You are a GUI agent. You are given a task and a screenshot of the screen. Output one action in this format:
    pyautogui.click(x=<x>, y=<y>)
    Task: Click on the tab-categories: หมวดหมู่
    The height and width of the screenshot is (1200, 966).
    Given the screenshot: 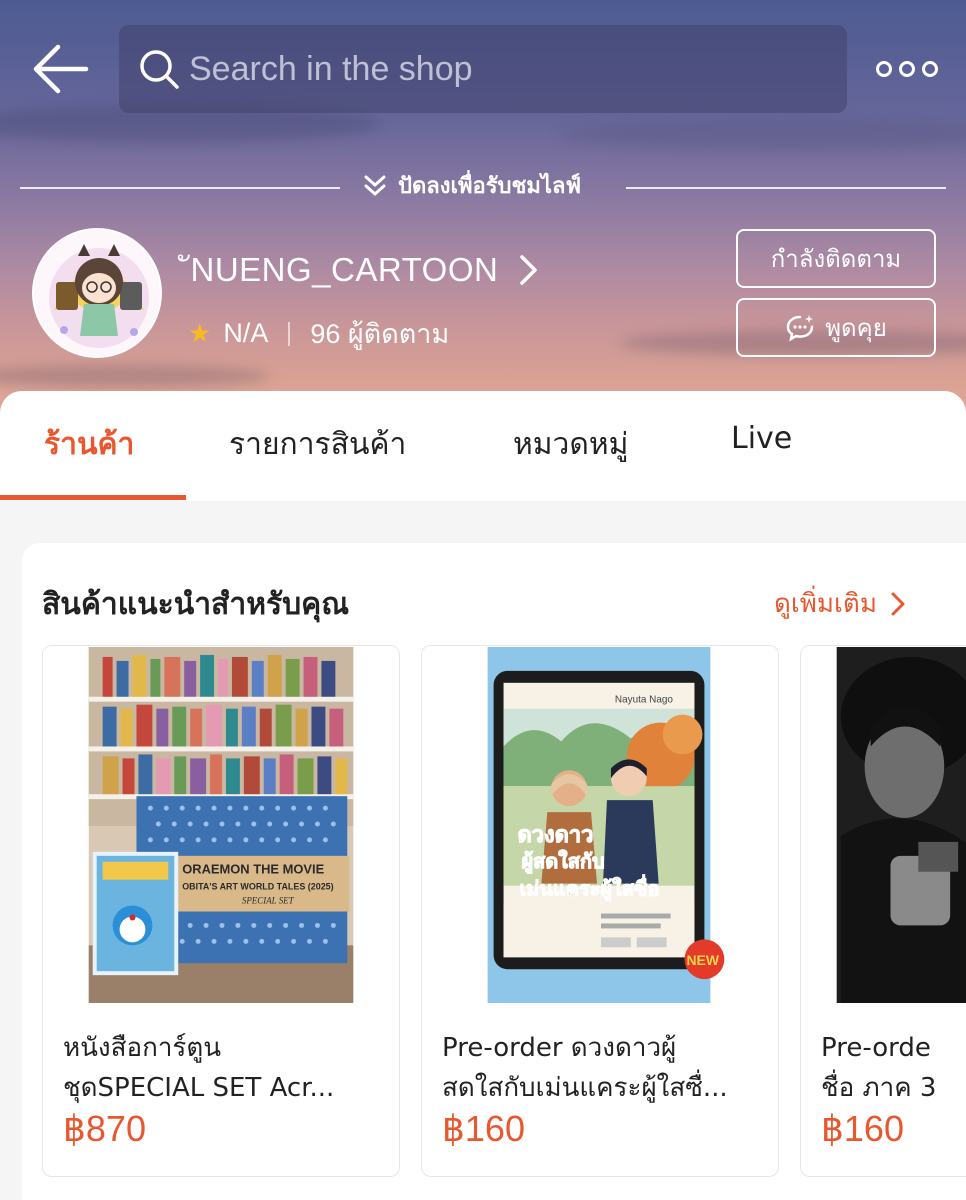 What is the action you would take?
    pyautogui.click(x=570, y=444)
    